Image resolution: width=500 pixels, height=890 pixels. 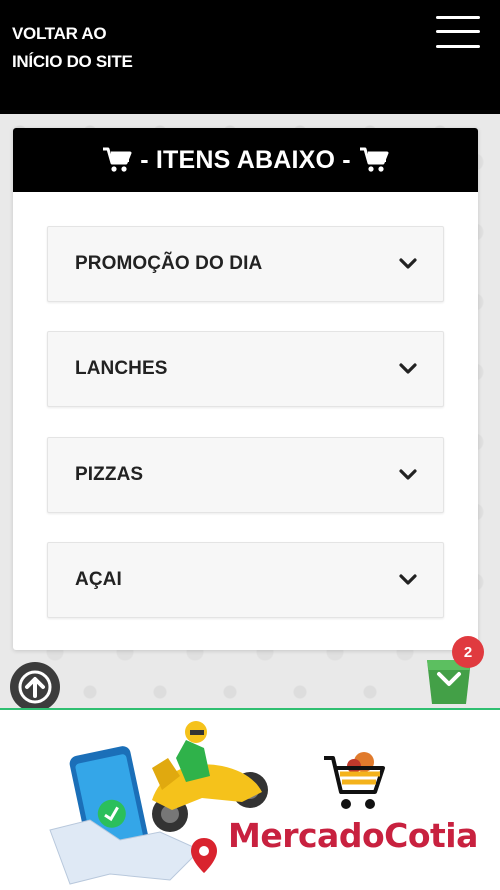 I want to click on cart-count-badge: 2, so click(x=468, y=652).